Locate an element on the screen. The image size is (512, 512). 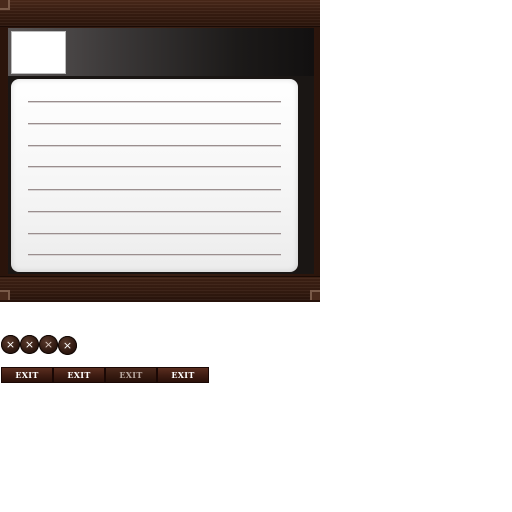
exit-button-normal: EXIT is located at coordinates (27, 375).